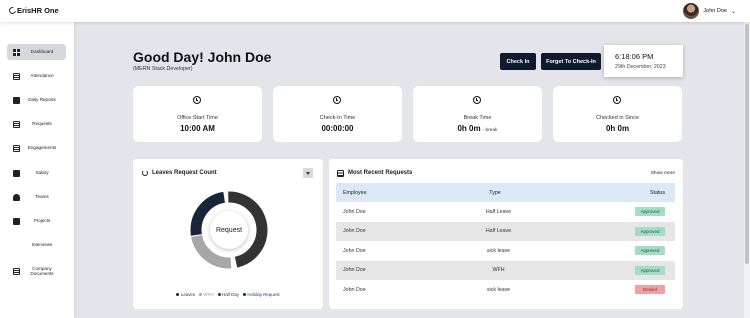 This screenshot has width=750, height=318. I want to click on forgot-check-in-button: Forget To Check-In, so click(571, 61).